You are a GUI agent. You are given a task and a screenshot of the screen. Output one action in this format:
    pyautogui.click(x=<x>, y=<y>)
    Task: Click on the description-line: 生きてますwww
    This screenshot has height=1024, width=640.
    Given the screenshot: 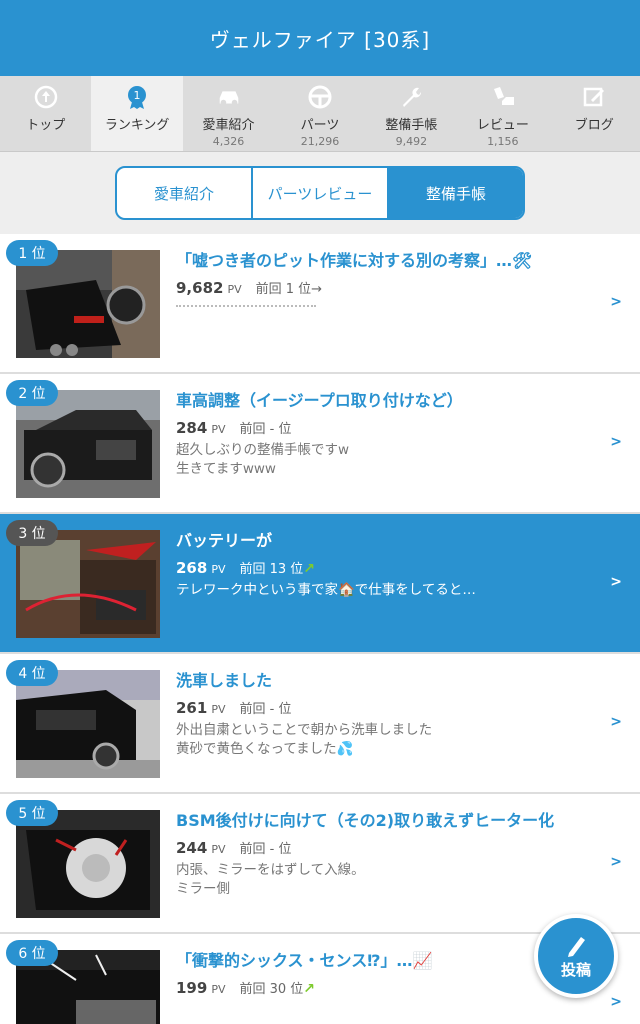 What is the action you would take?
    pyautogui.click(x=226, y=469)
    